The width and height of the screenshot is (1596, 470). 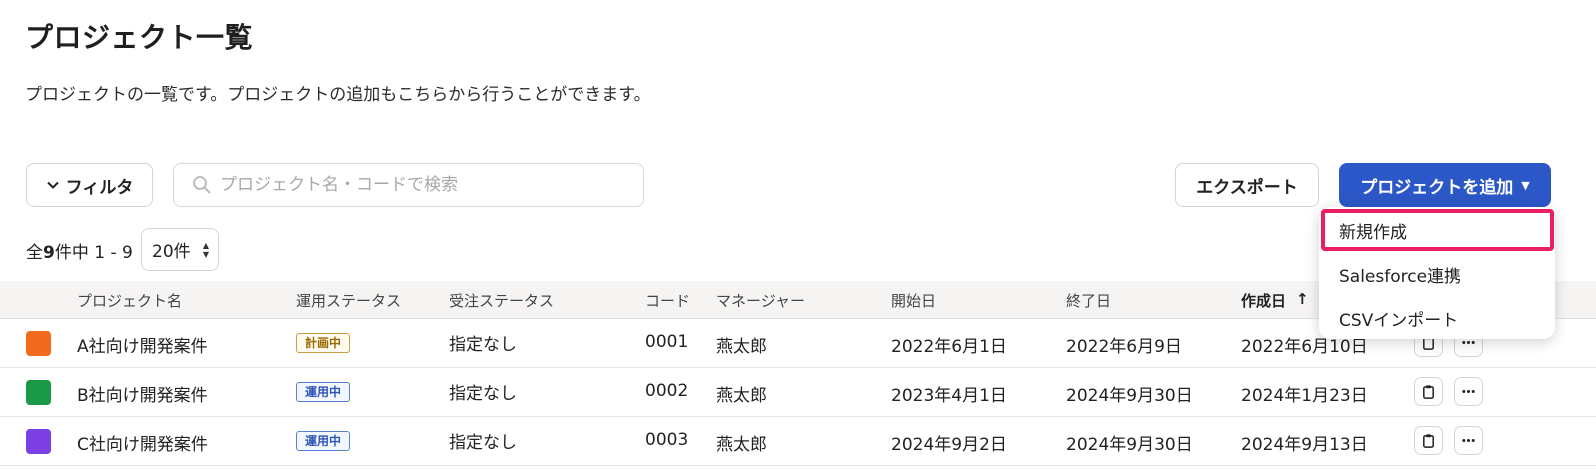 I want to click on chevron-down-icon, so click(x=52, y=185).